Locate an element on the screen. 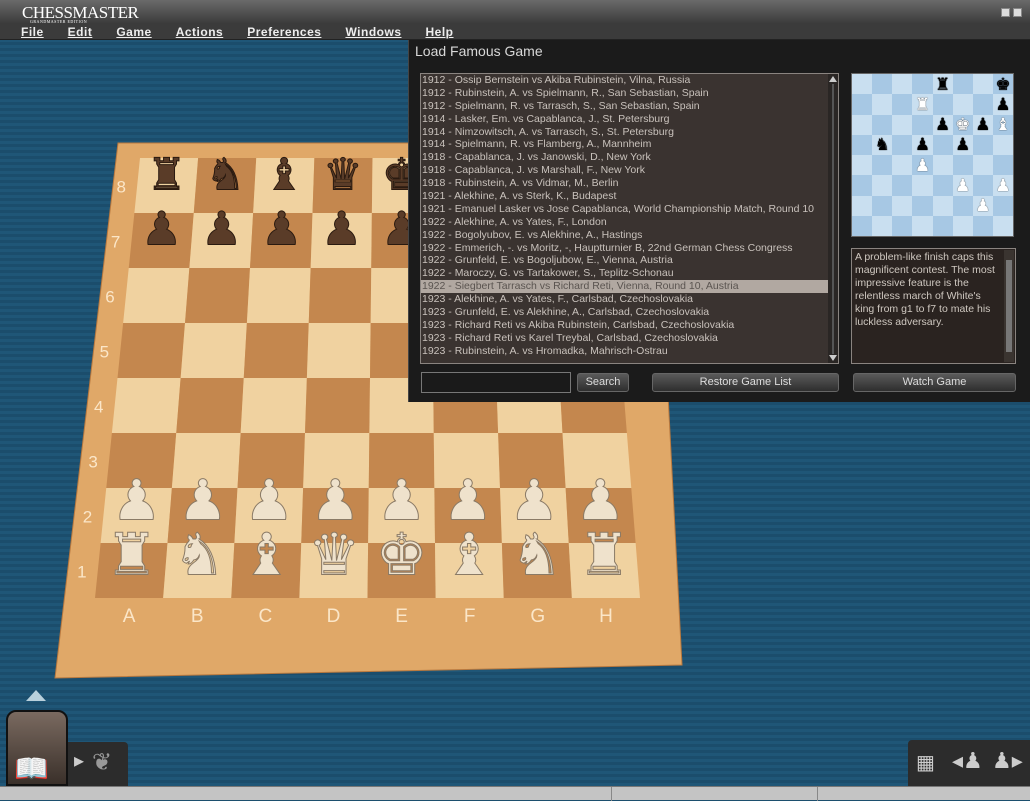 Image resolution: width=1030 pixels, height=801 pixels. previous-piece-icon: ◂♟ is located at coordinates (967, 761).